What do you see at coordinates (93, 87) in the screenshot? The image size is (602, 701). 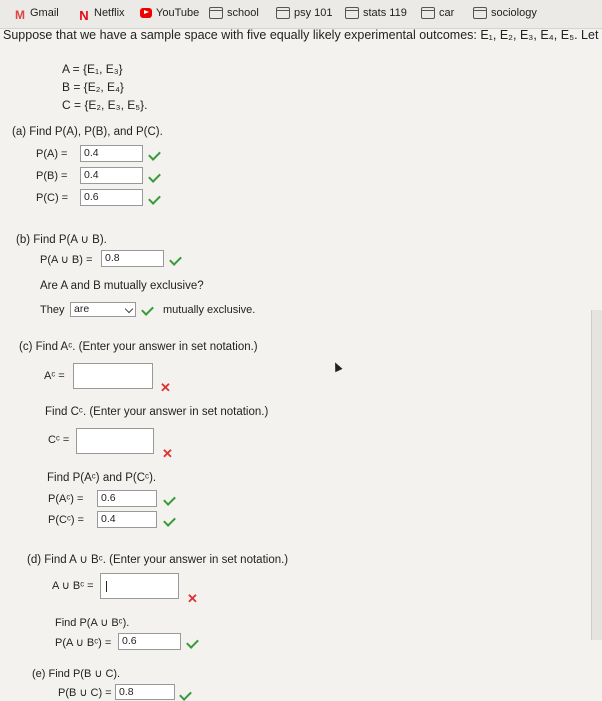 I see `set-b: B = {E₂, E₄}` at bounding box center [93, 87].